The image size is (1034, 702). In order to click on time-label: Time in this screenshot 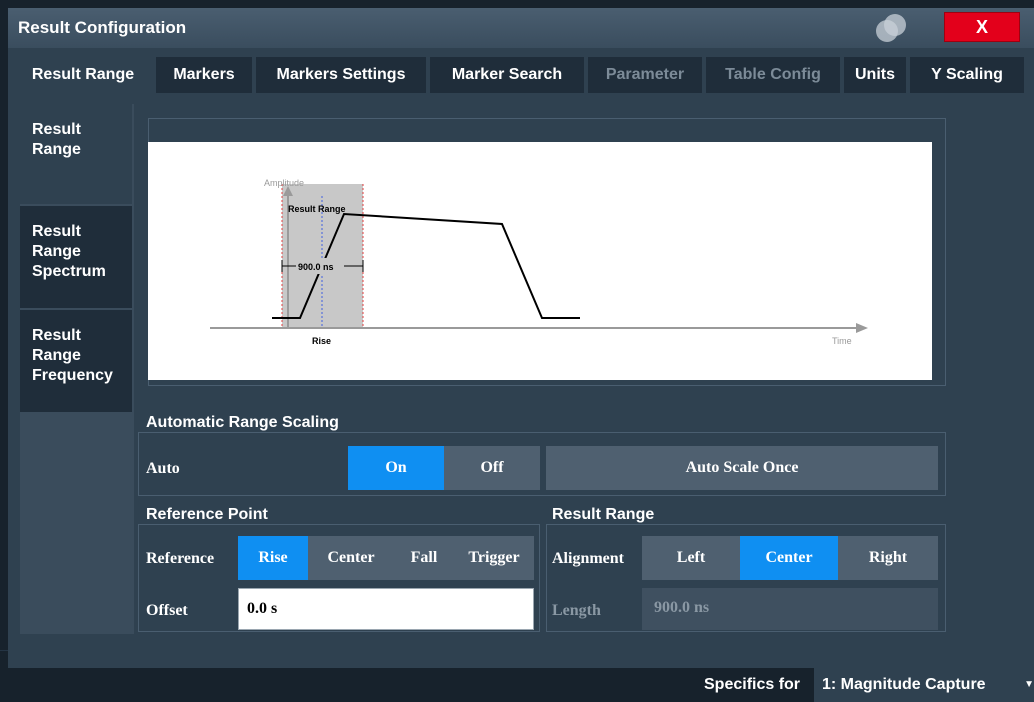, I will do `click(842, 341)`.